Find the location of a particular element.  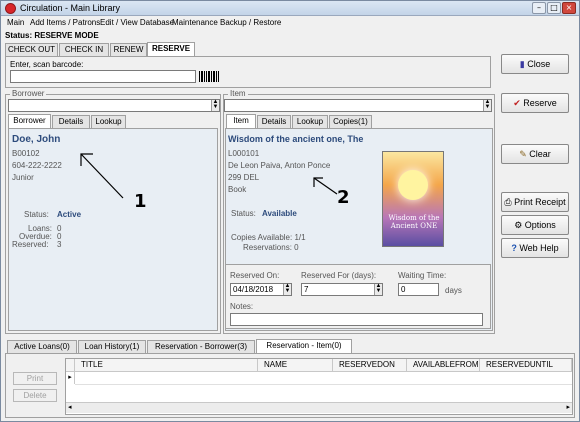

clear-button: ✎ Clear is located at coordinates (535, 154).